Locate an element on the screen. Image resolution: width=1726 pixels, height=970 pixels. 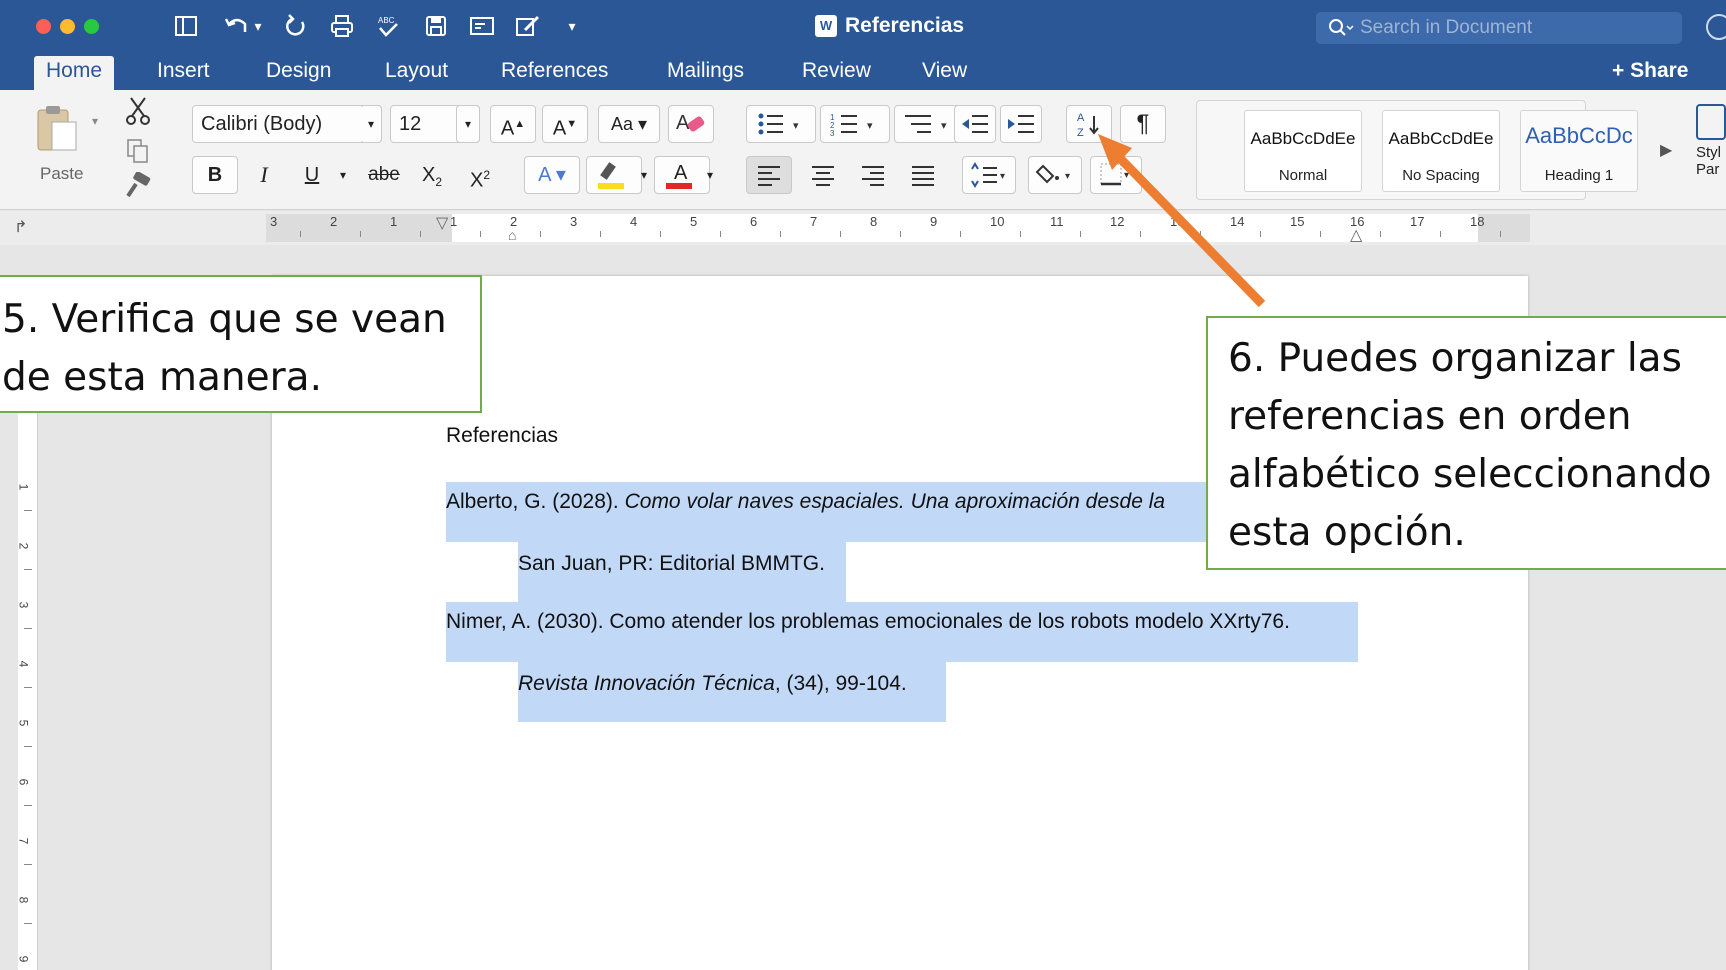
arrow-shaft is located at coordinates (1187, 227).